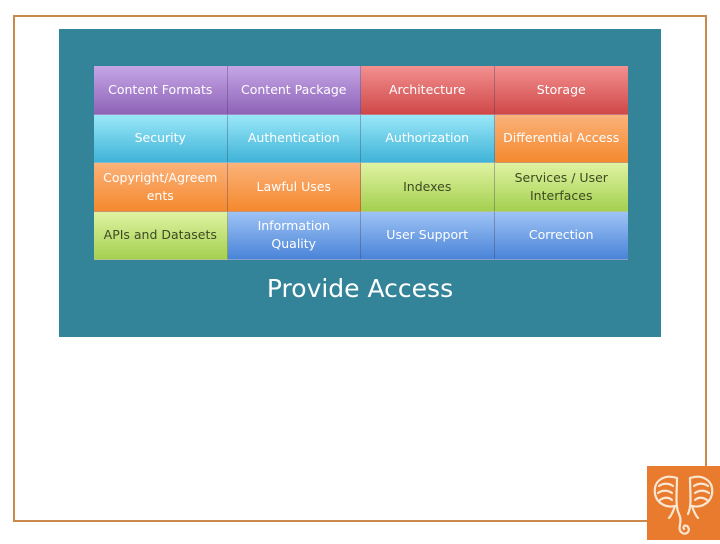 This screenshot has width=720, height=544. I want to click on cell-lawful-uses: Lawful Uses, so click(294, 187).